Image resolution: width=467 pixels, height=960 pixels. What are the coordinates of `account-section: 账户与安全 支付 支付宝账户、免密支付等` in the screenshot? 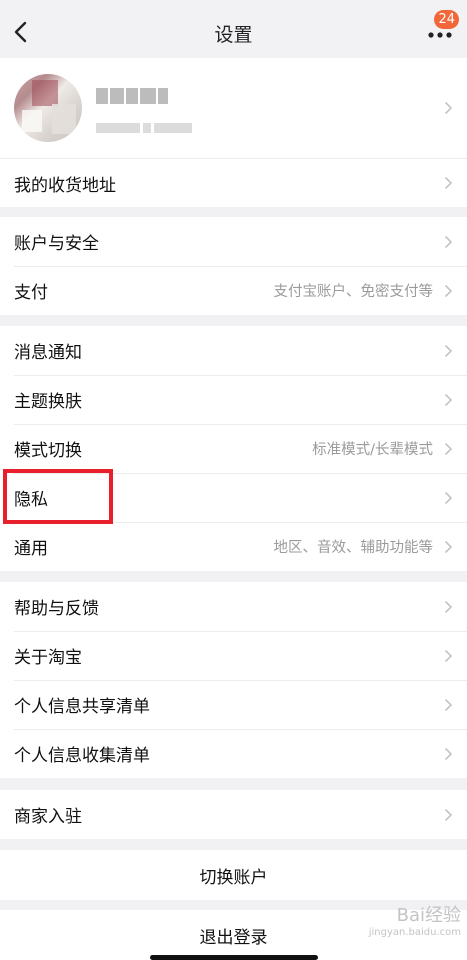 It's located at (233, 266).